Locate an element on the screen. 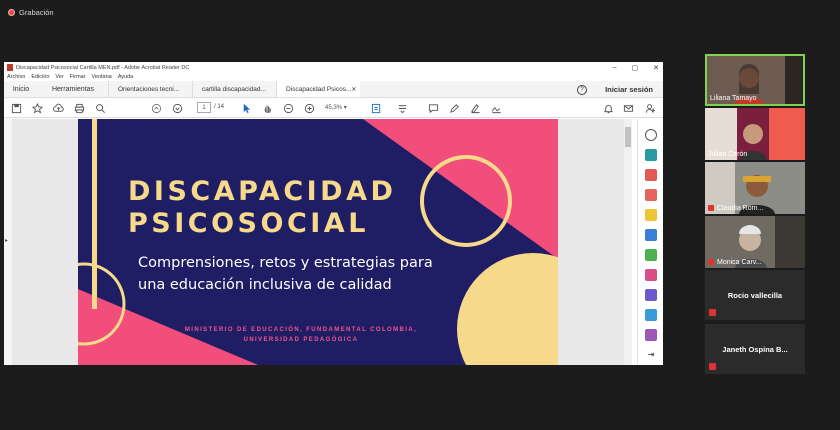  export-pdf-icon is located at coordinates (651, 155).